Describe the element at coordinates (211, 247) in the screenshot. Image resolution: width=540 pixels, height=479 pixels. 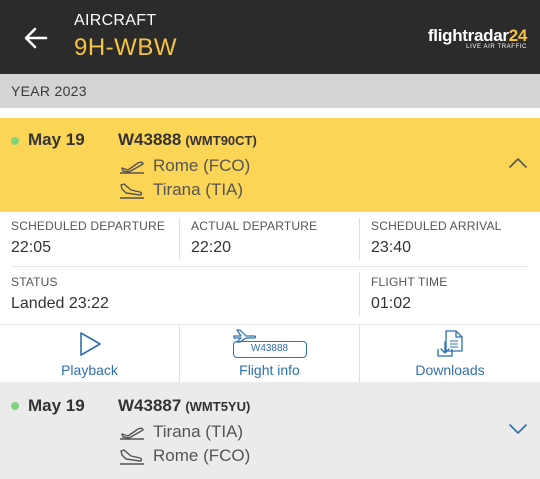
I see `actual-departure-value: 22:20` at that location.